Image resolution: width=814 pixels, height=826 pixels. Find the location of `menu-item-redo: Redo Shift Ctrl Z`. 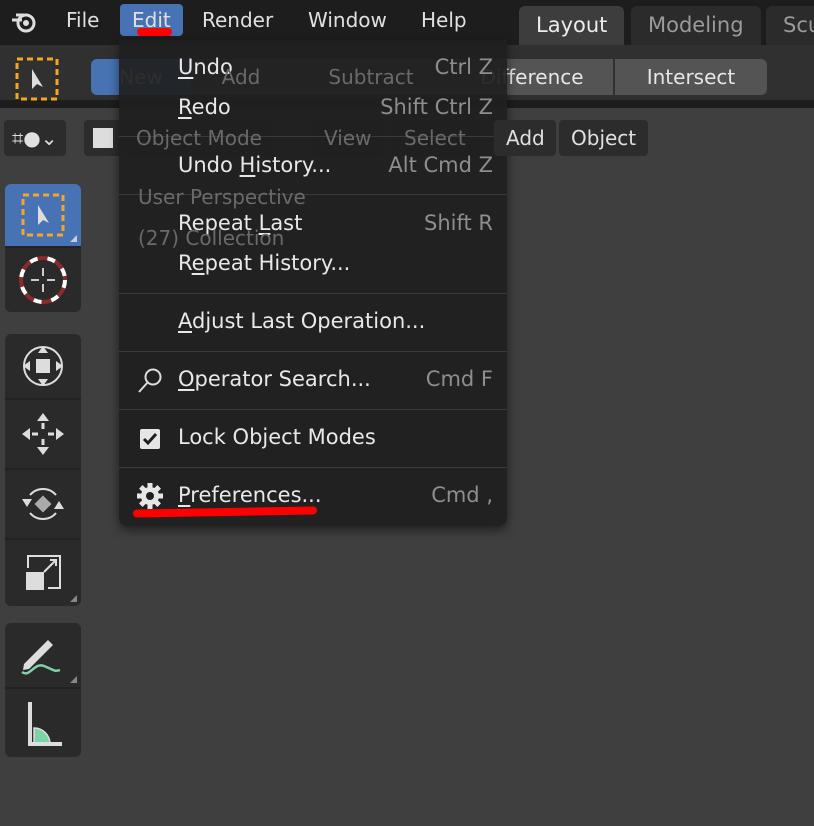

menu-item-redo: Redo Shift Ctrl Z is located at coordinates (313, 107).